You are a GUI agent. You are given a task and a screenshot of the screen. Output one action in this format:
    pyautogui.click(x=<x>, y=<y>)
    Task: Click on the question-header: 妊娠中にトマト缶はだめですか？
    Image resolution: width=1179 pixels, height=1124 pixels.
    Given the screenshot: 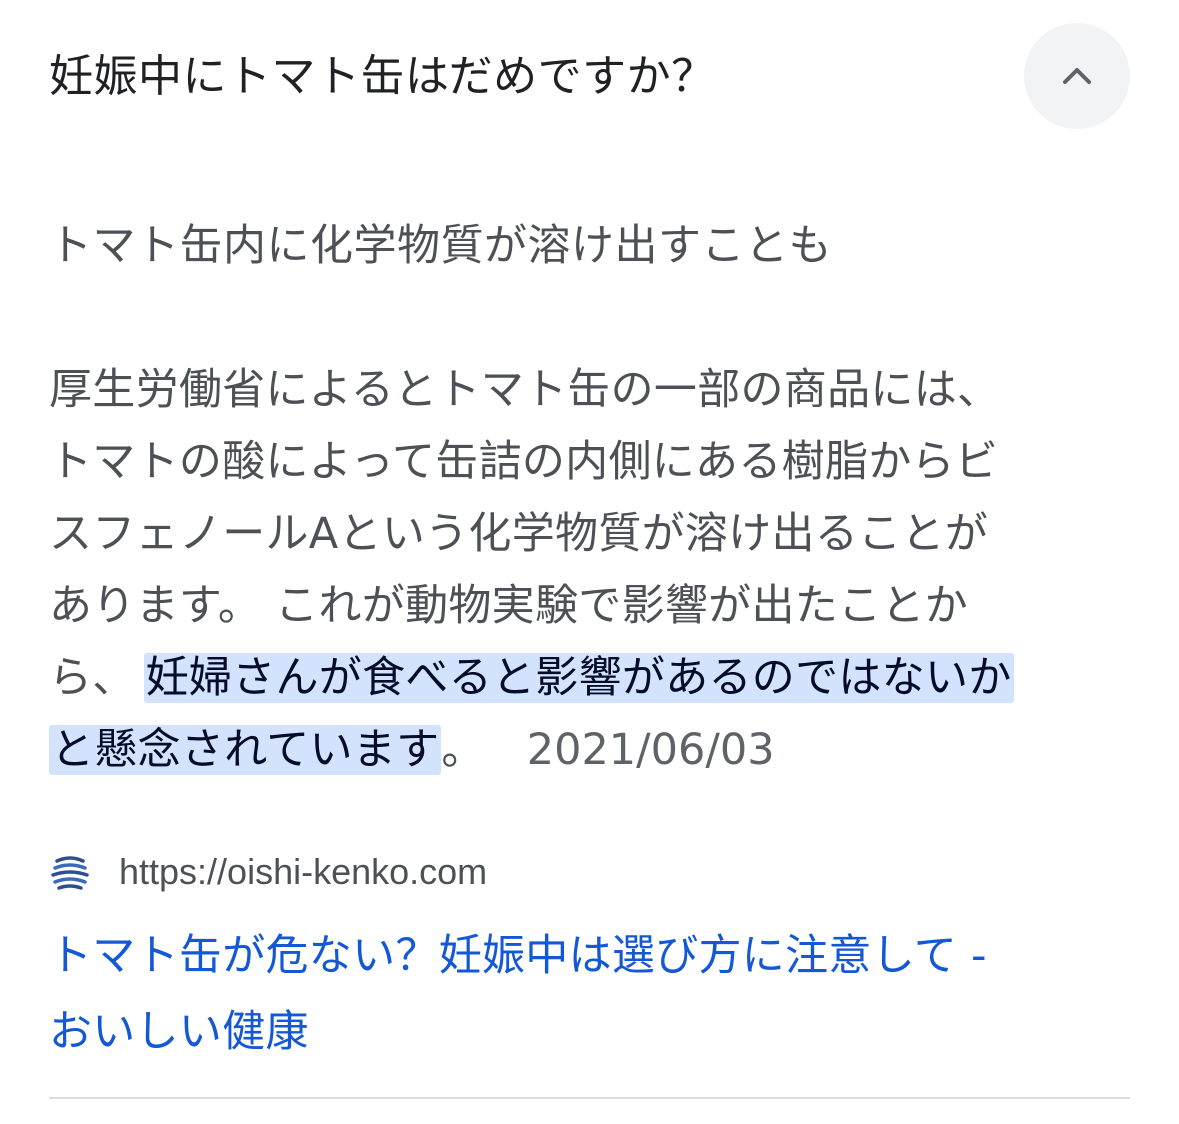 What is the action you would take?
    pyautogui.click(x=589, y=80)
    